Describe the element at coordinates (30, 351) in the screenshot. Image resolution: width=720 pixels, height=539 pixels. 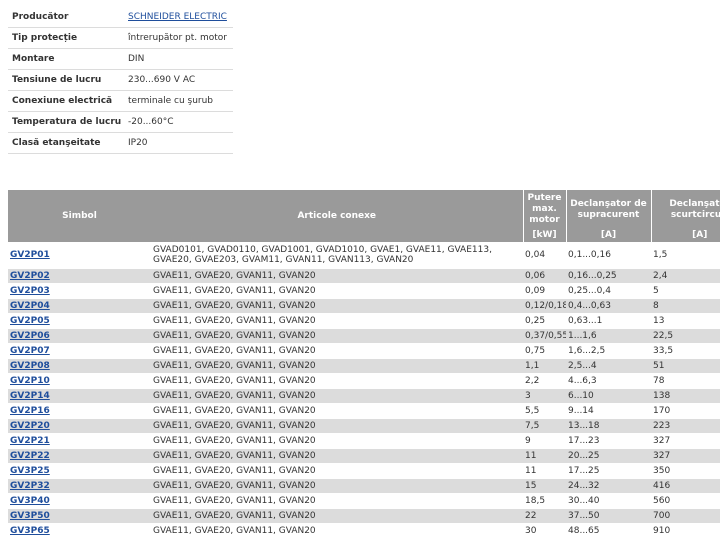
I see `product-link: GV2P07` at that location.